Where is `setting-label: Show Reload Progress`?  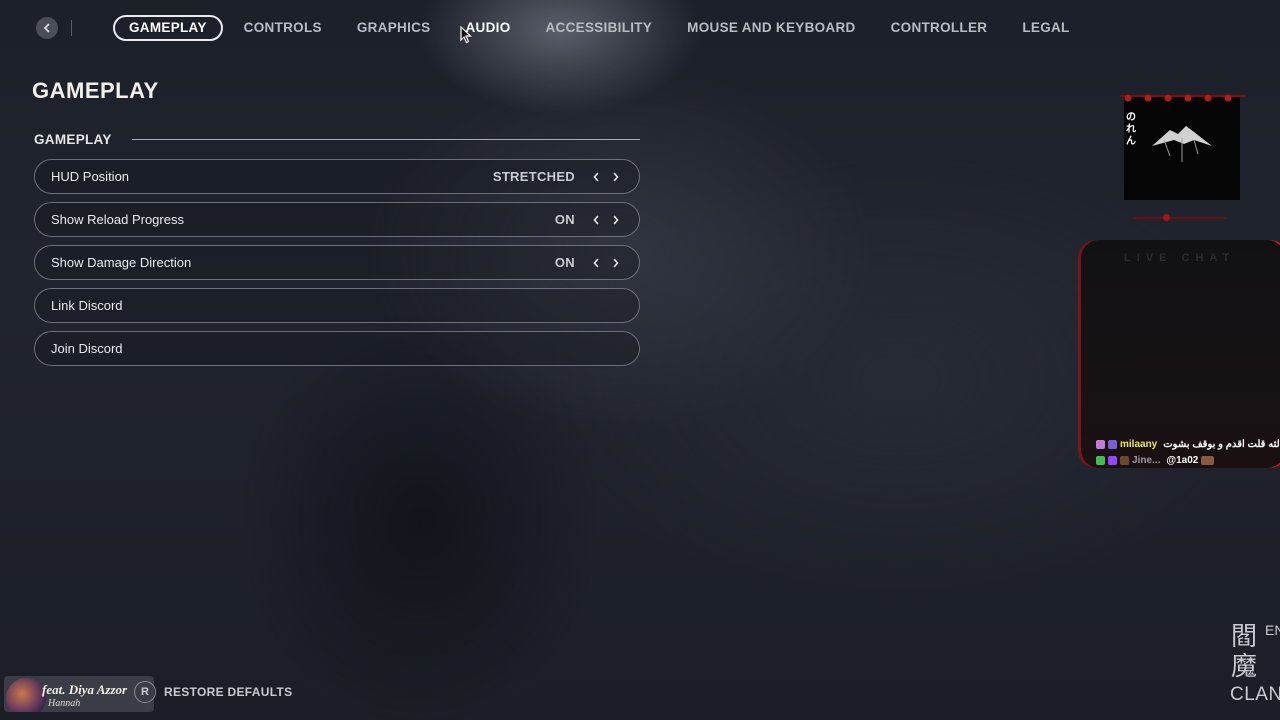 setting-label: Show Reload Progress is located at coordinates (117, 219).